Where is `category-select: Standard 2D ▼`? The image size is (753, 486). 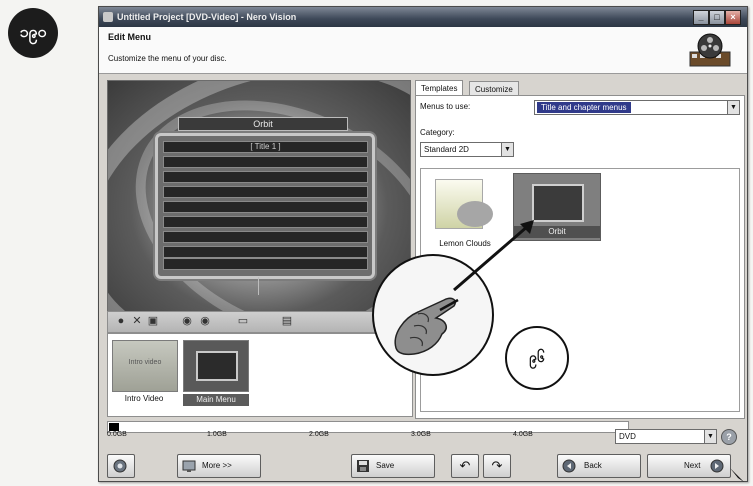
category-select: Standard 2D ▼ is located at coordinates (467, 149).